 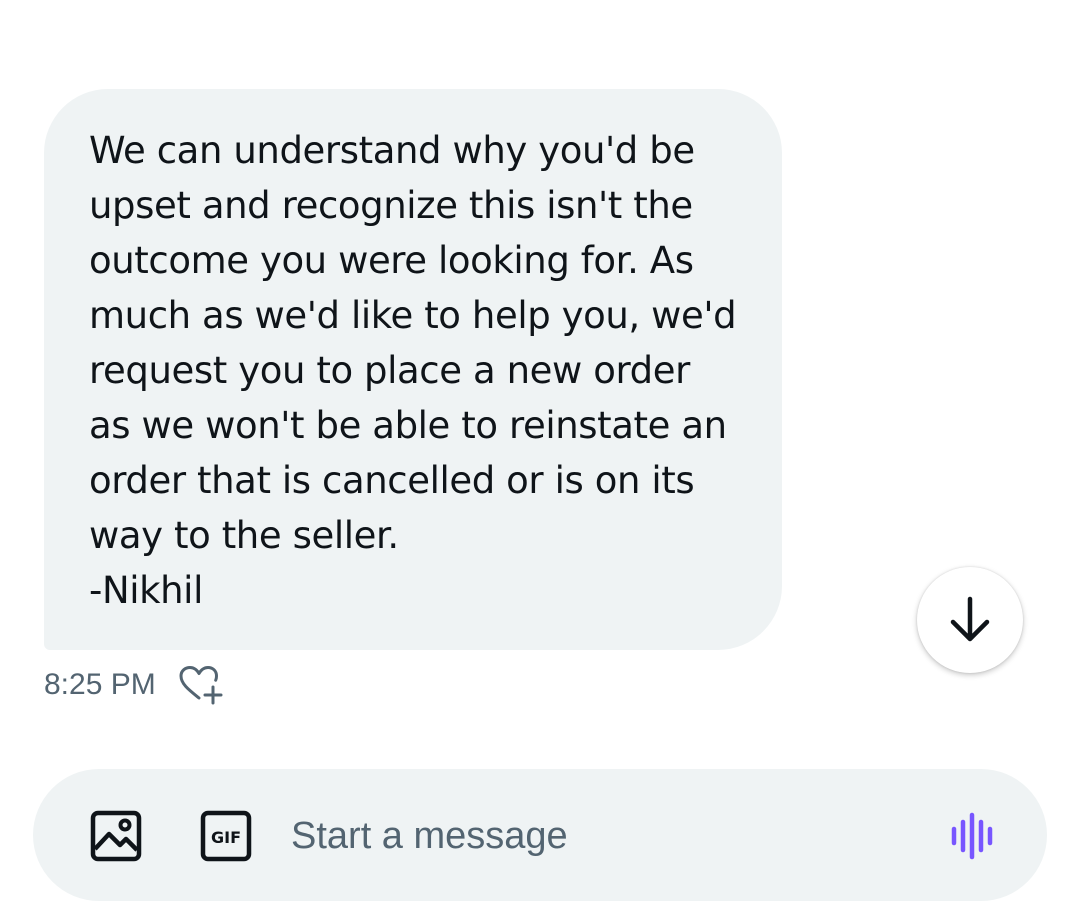 I want to click on gif-icon: GIF, so click(x=226, y=836).